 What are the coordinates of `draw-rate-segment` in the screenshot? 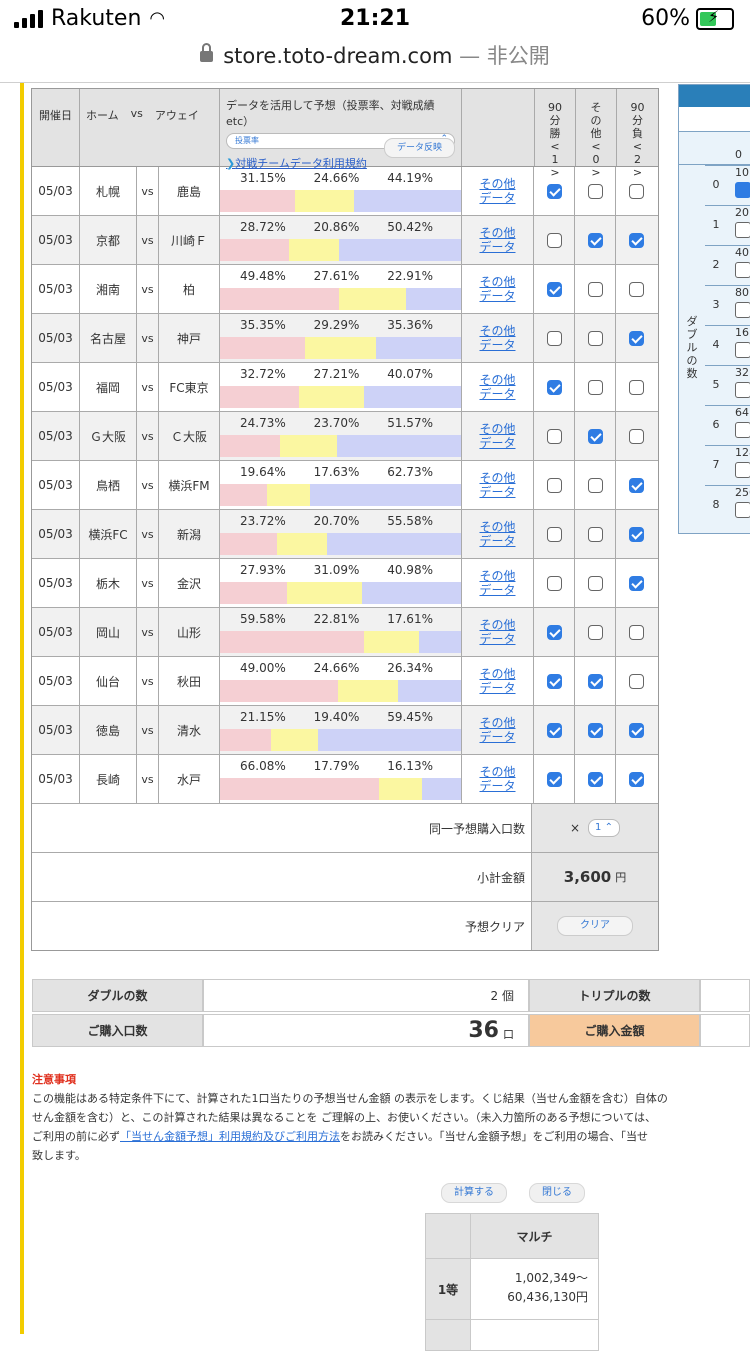 It's located at (368, 691).